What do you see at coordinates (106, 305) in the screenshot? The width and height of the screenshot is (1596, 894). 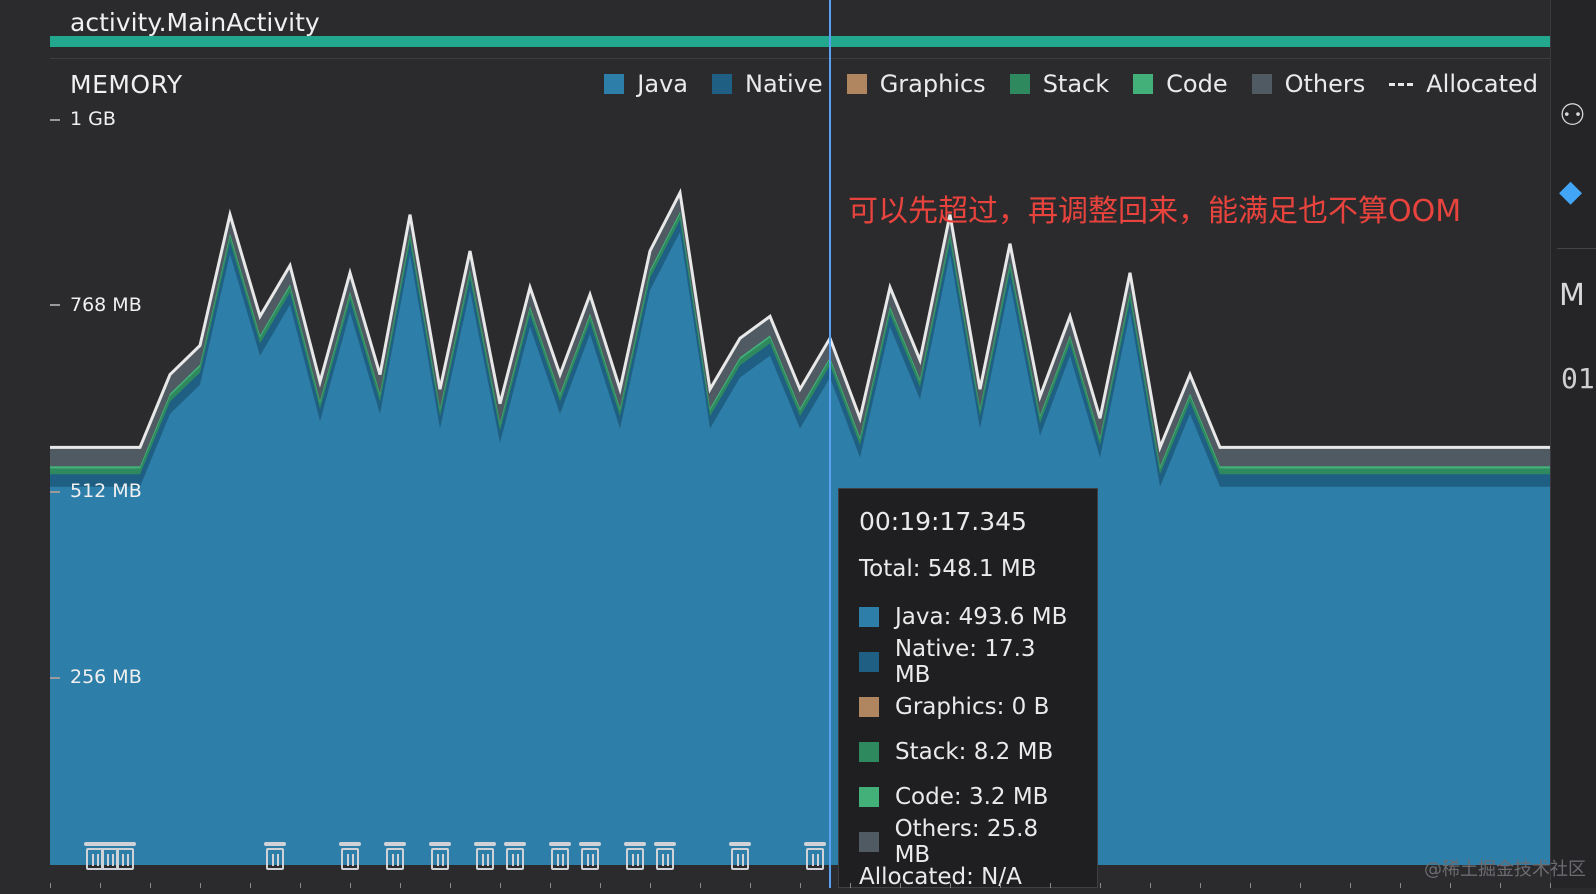 I see `y-tick-label: 768 MB` at bounding box center [106, 305].